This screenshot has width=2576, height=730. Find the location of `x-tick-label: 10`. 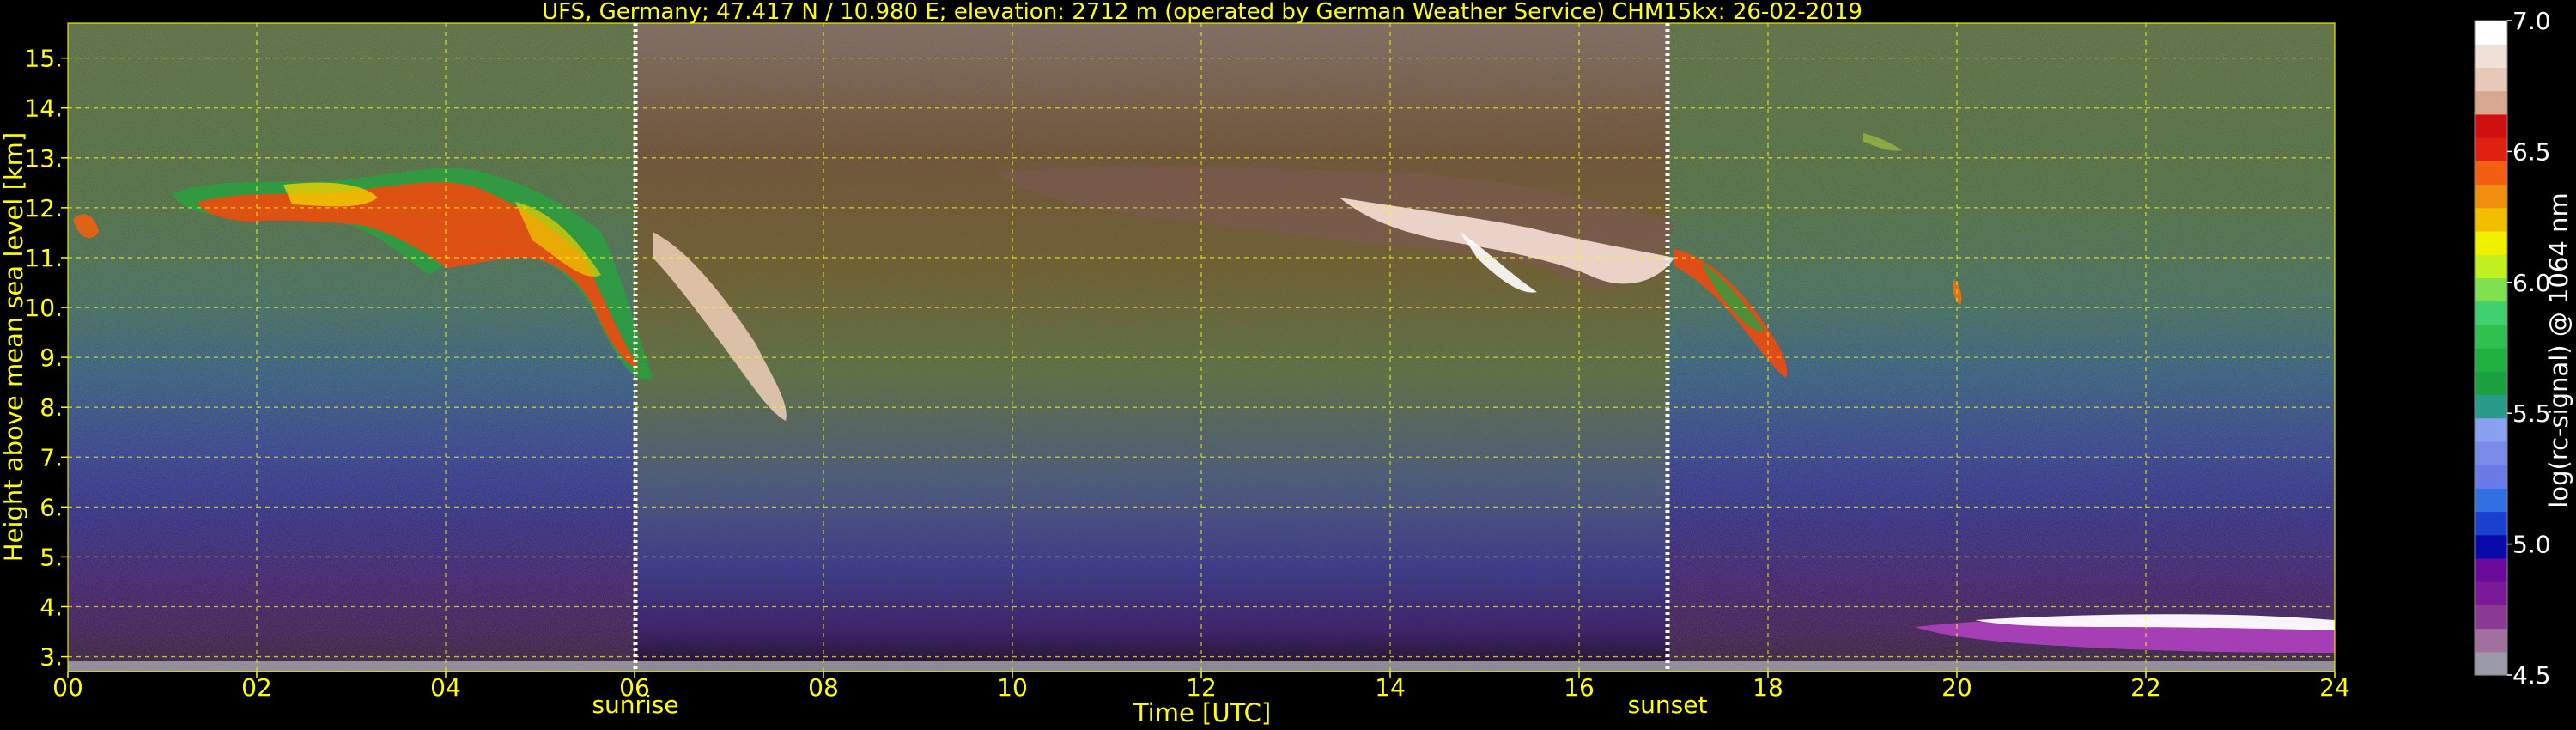

x-tick-label: 10 is located at coordinates (1013, 687).